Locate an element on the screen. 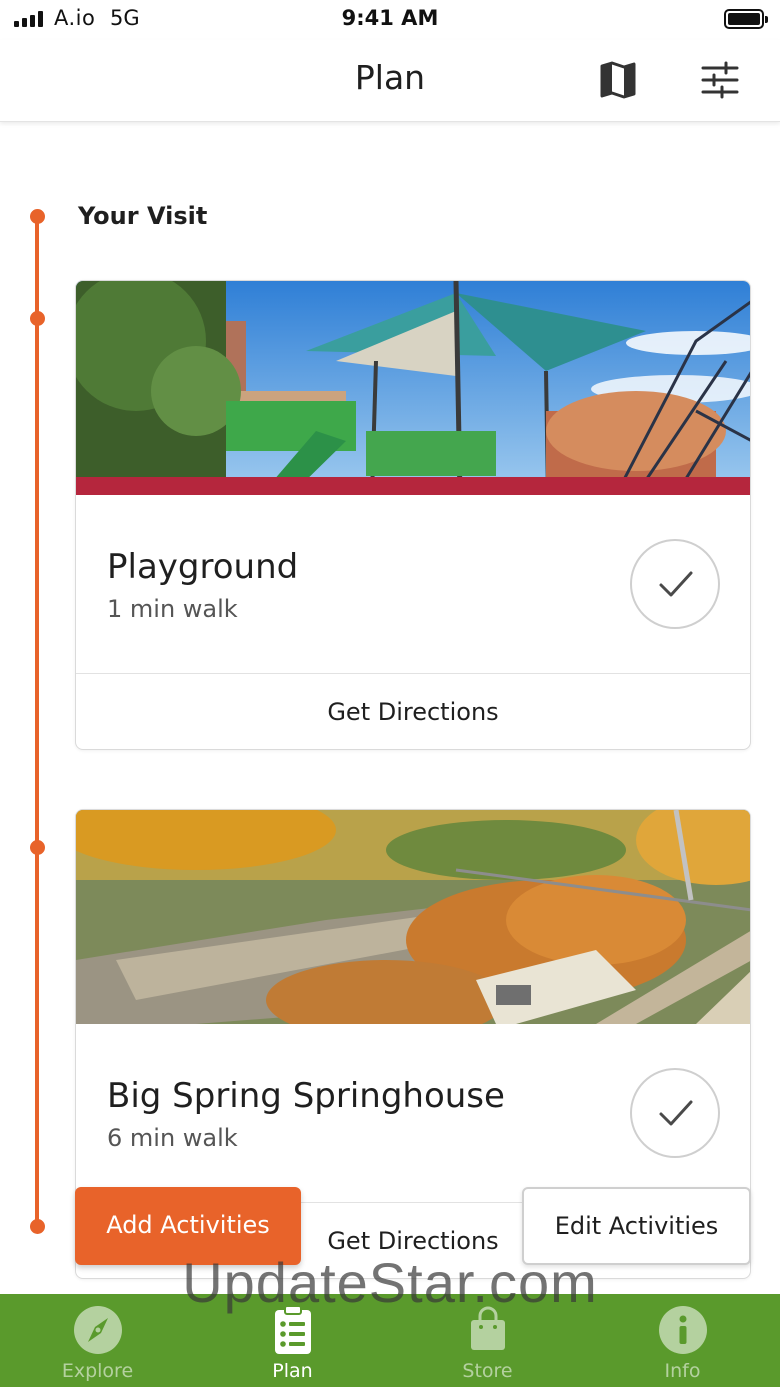  filter-button is located at coordinates (720, 80).